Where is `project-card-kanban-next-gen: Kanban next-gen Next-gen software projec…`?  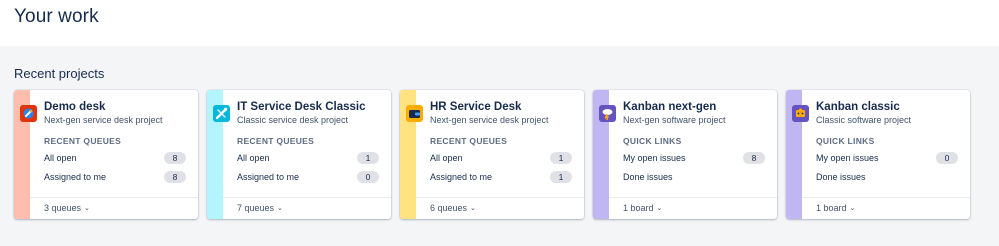 project-card-kanban-next-gen: Kanban next-gen Next-gen software projec… is located at coordinates (685, 154).